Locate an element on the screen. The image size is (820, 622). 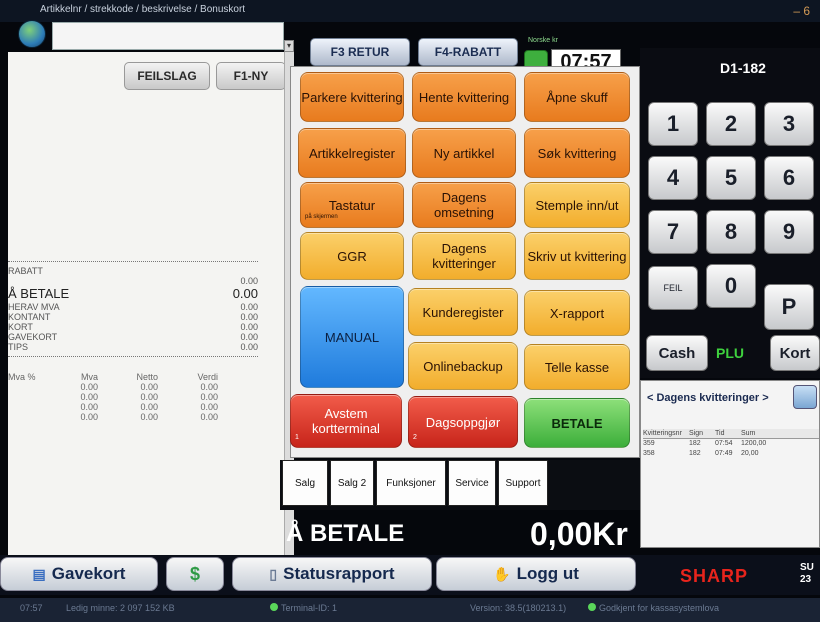
f1-ny-button: F1-NY is located at coordinates (251, 76).